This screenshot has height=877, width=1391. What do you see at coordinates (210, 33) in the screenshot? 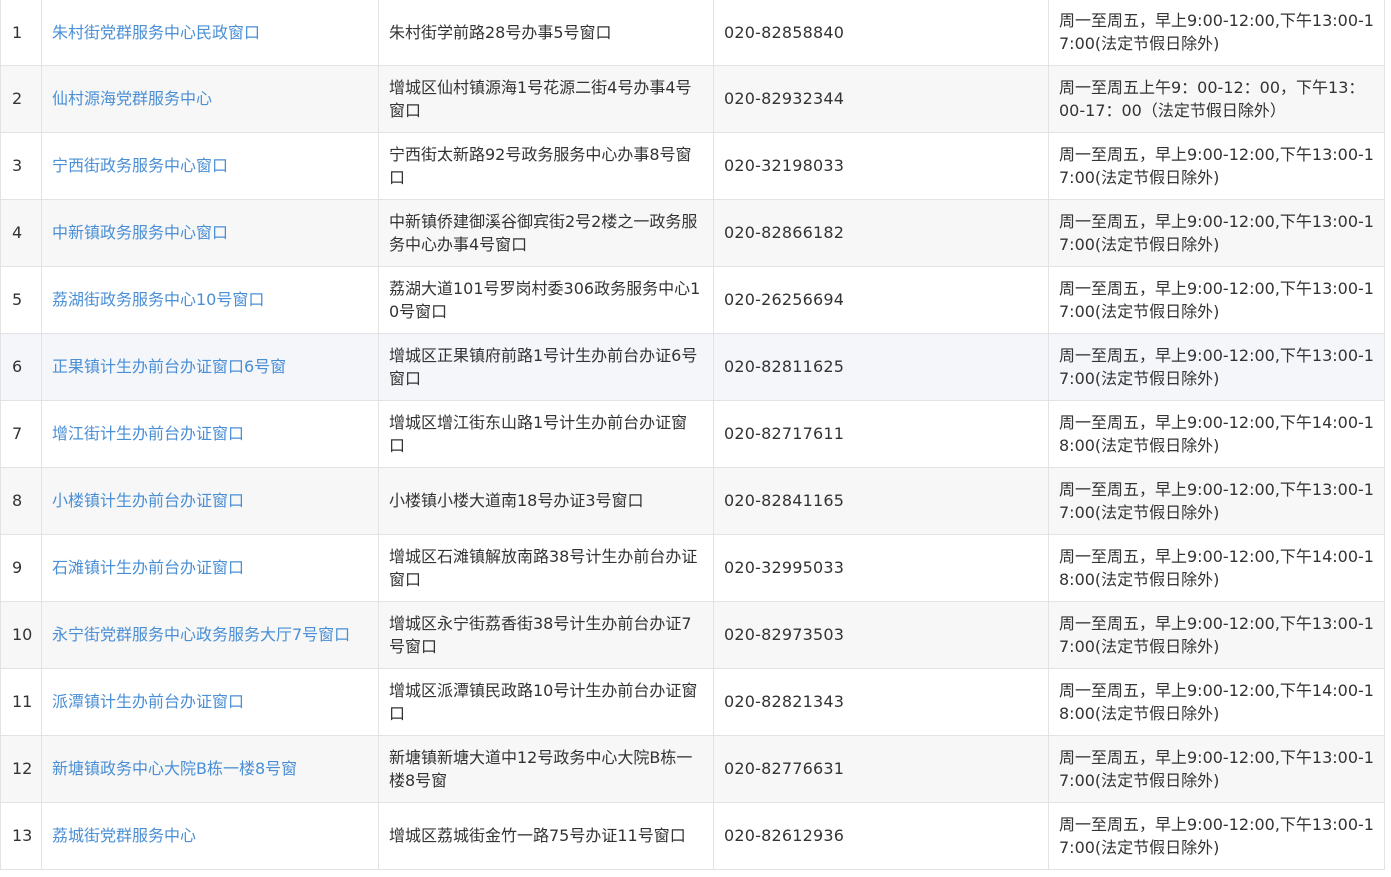
I see `office-name-link: 朱村街党群服务中心民政窗口` at bounding box center [210, 33].